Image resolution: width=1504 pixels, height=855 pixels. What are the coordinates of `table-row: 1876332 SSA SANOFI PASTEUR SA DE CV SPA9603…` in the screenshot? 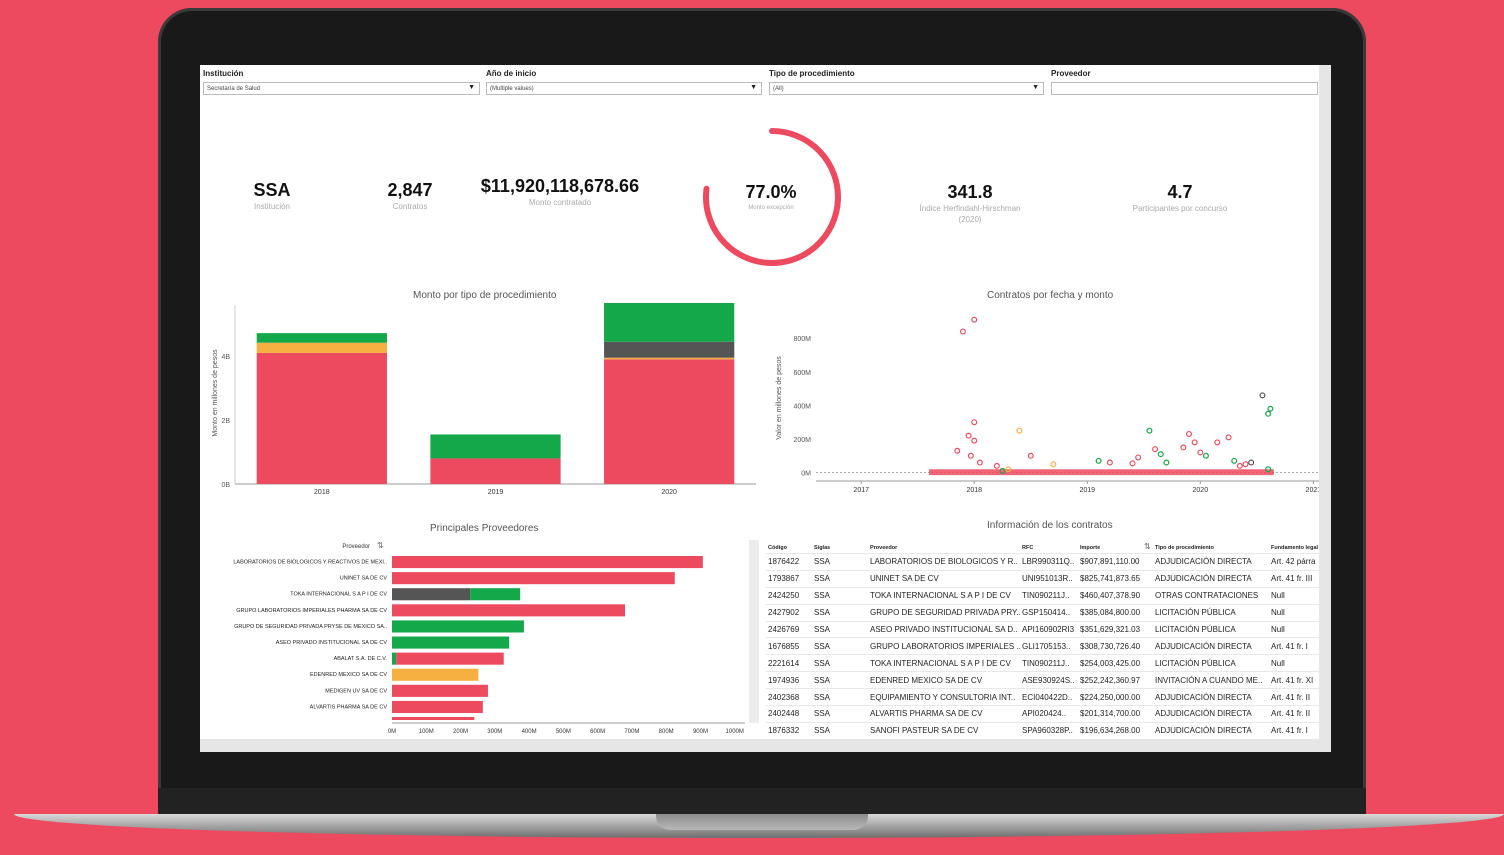 It's located at (1042, 730).